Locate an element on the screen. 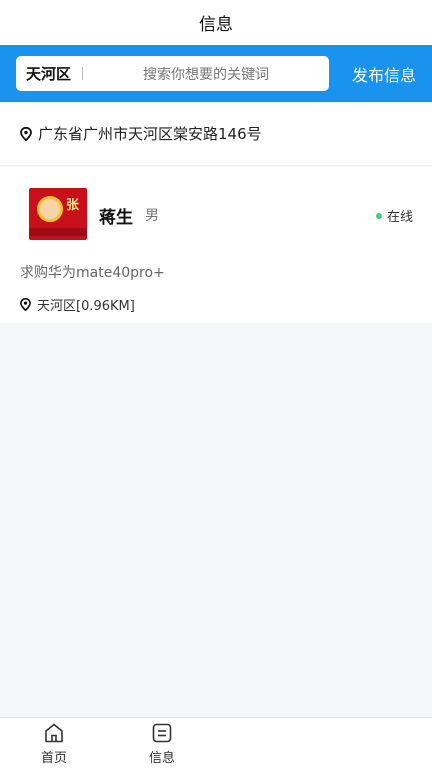  user-name: 蒋生 is located at coordinates (116, 218).